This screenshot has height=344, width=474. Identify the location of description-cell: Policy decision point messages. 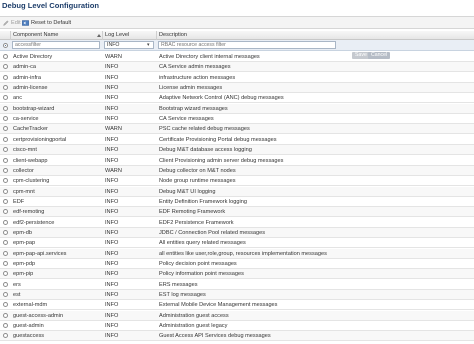
(198, 264).